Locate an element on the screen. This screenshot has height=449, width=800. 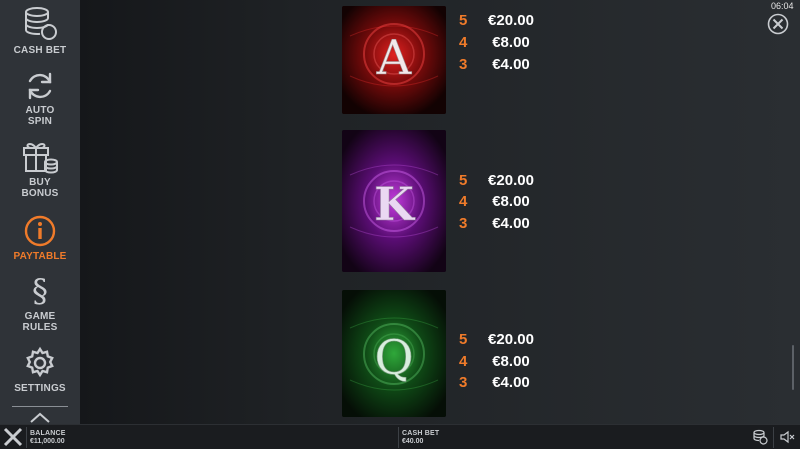
symbol-card-q: Q is located at coordinates (394, 353).